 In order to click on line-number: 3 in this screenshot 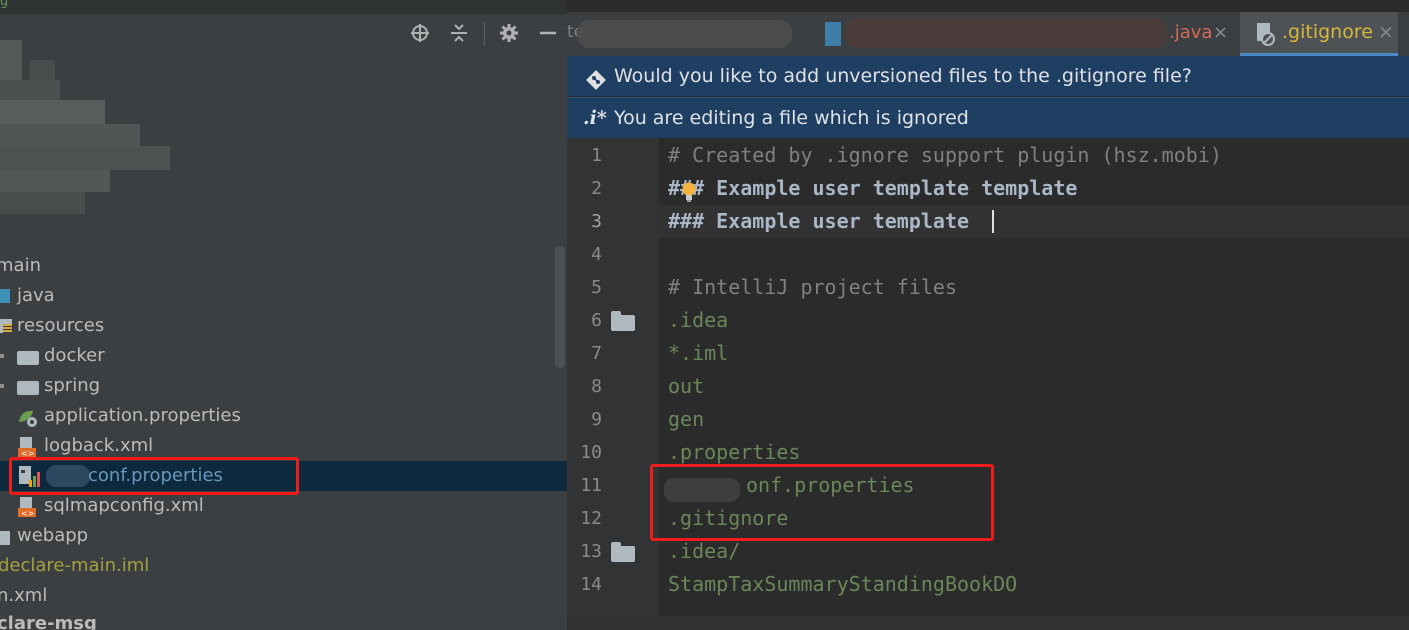, I will do `click(596, 221)`.